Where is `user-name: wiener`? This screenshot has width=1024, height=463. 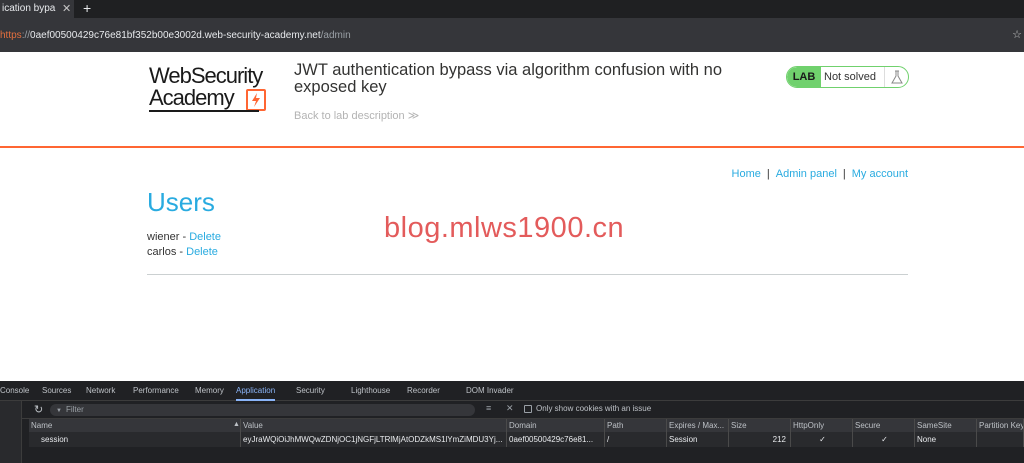
user-name: wiener is located at coordinates (163, 237).